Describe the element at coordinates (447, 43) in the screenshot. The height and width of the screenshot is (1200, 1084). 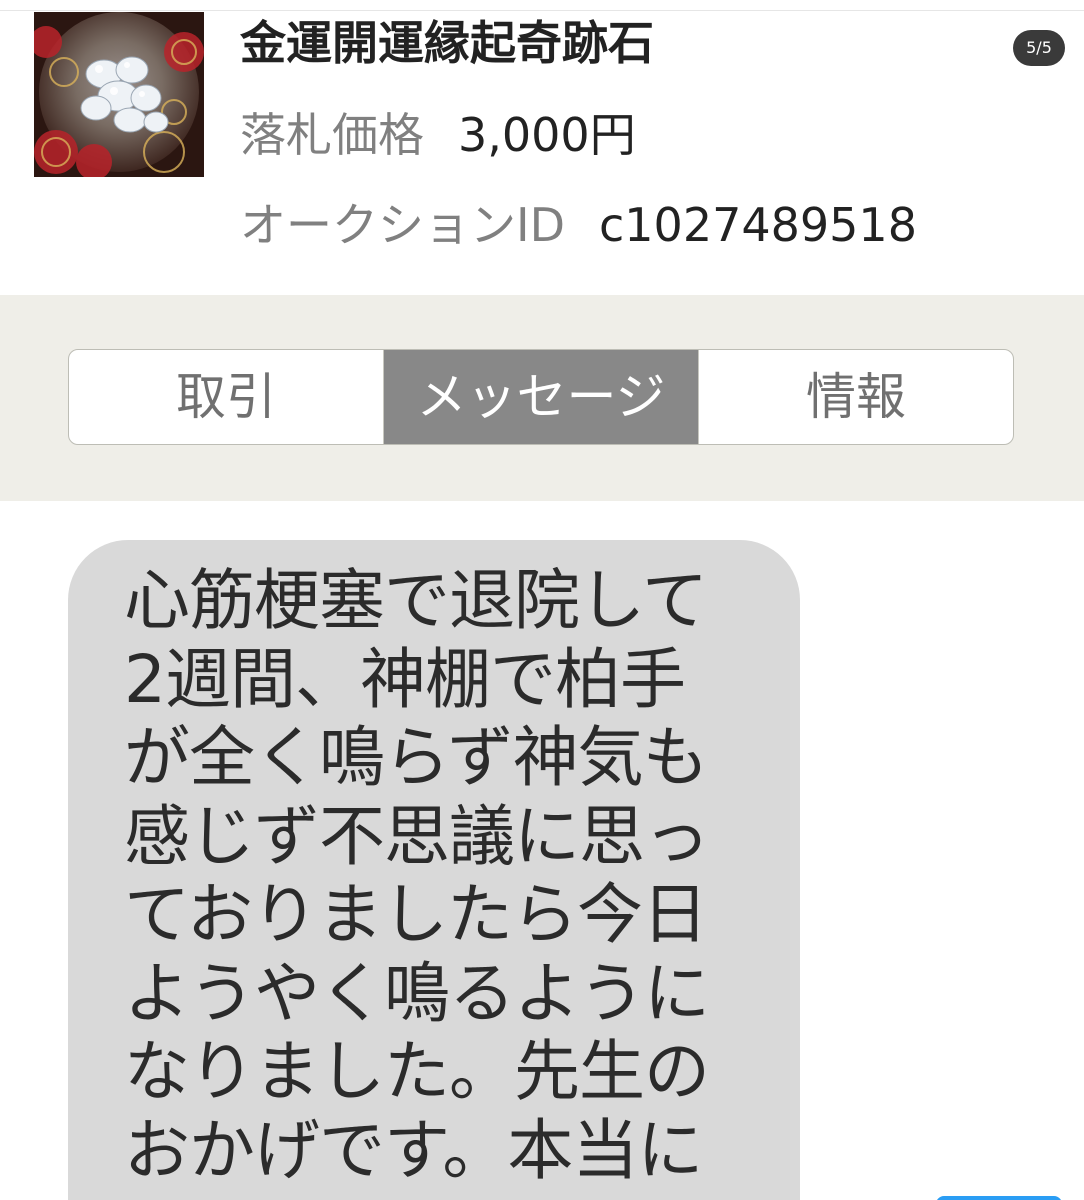
I see `item-title: 金運開運縁起奇跡石` at that location.